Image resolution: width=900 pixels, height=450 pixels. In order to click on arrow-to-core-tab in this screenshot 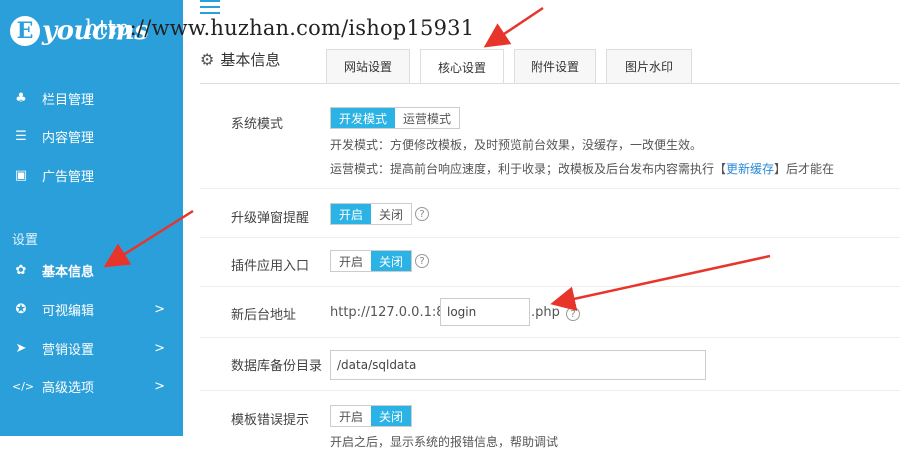, I will do `click(513, 27)`.